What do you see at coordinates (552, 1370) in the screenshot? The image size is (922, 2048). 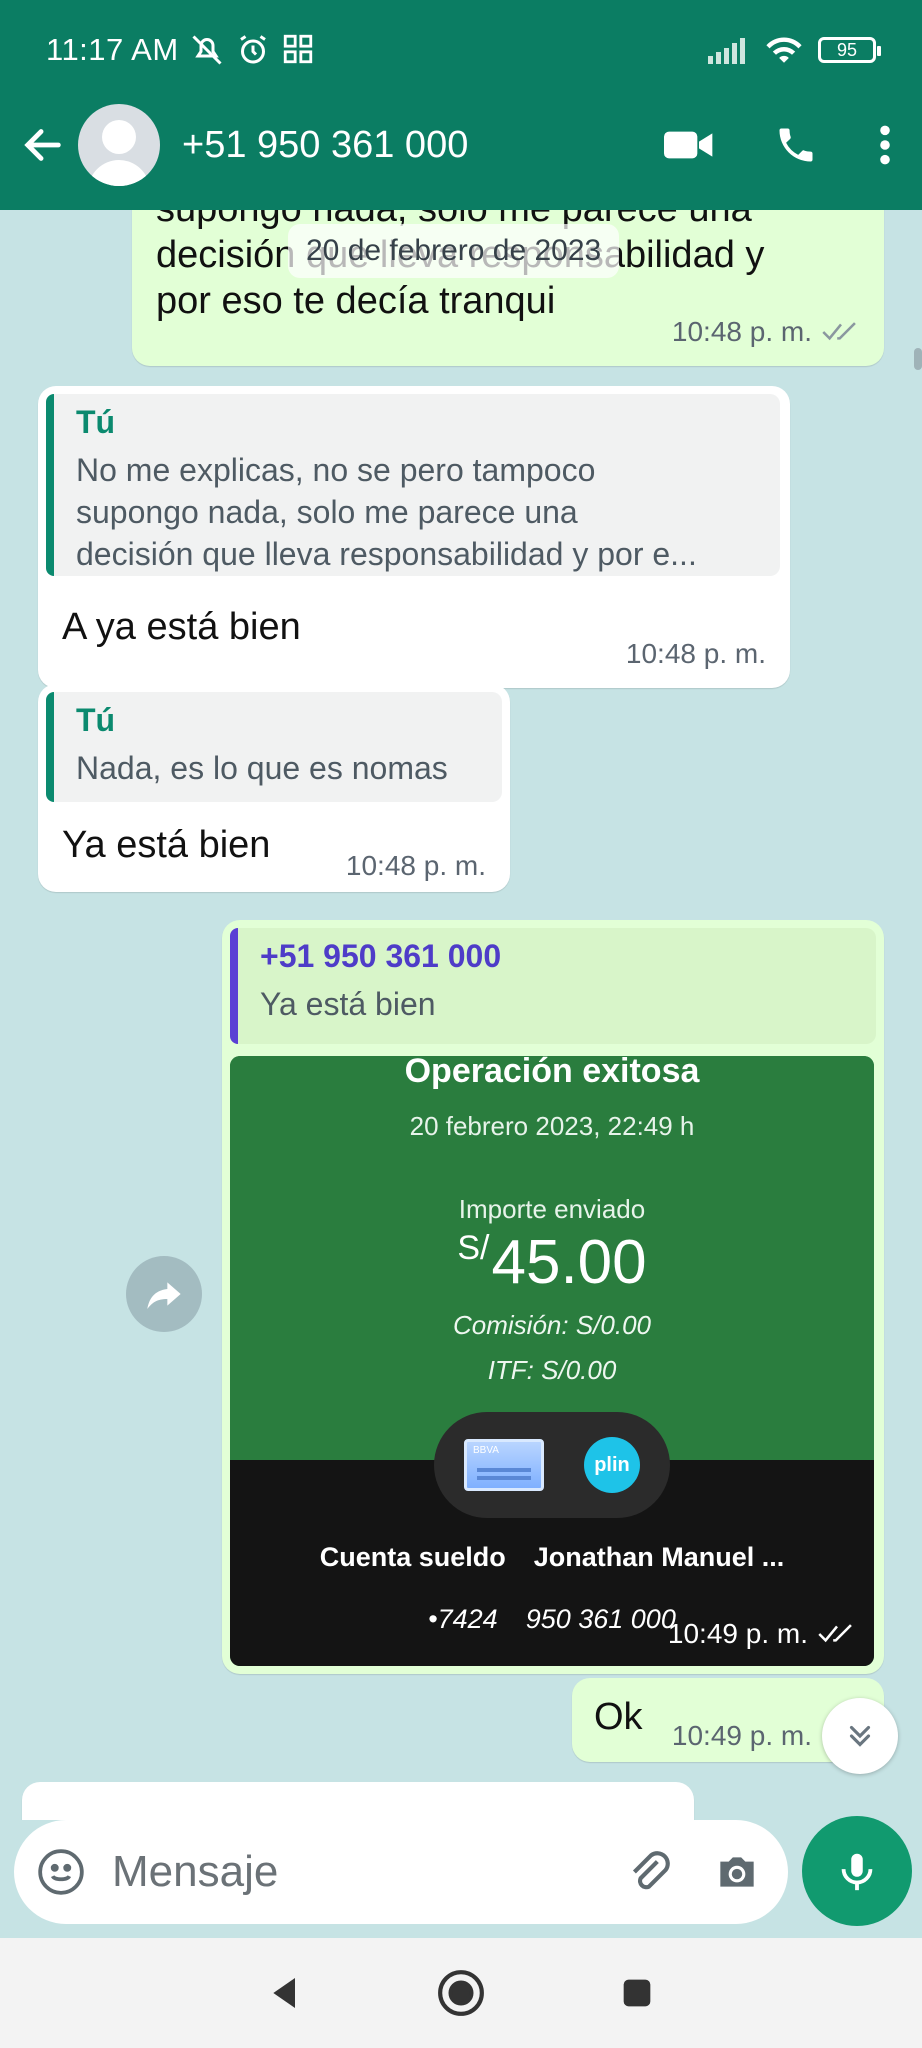 I see `receipt-itf: ITF: S/0.00` at bounding box center [552, 1370].